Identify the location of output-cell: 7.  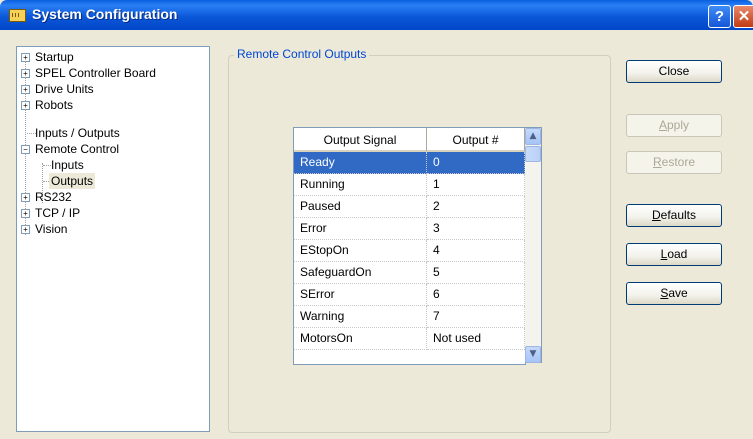
(476, 317).